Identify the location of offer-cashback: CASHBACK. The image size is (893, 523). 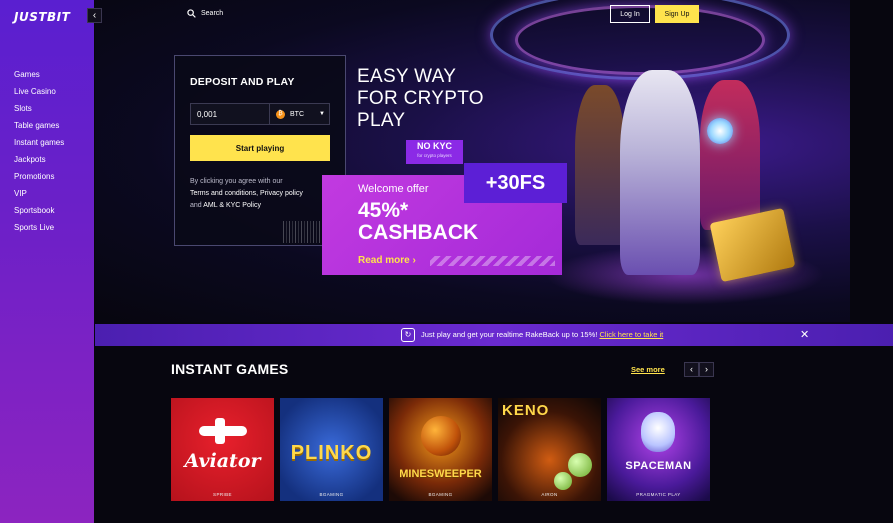
(418, 232).